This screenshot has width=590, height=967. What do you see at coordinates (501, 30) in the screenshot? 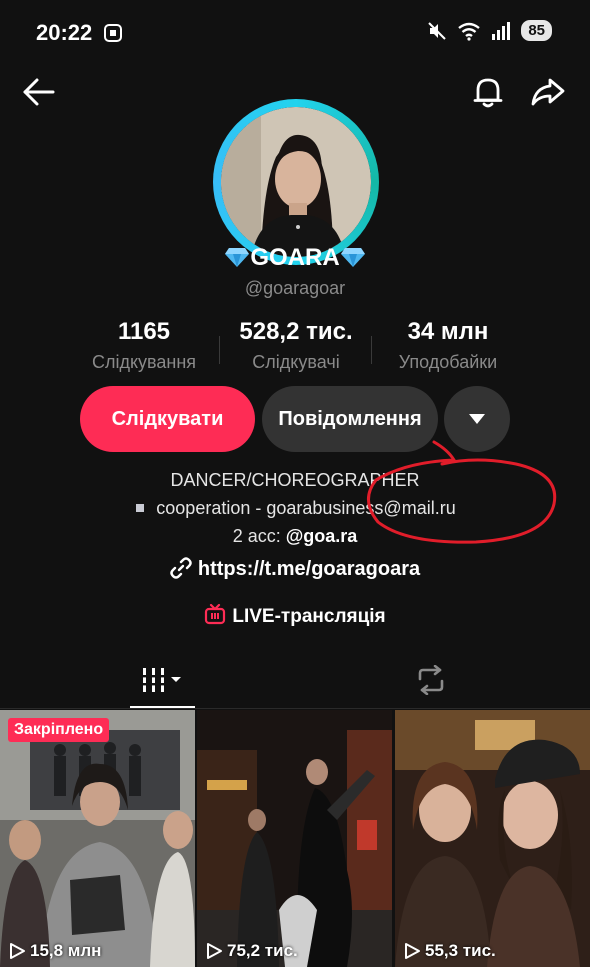
I see `signal-icon` at bounding box center [501, 30].